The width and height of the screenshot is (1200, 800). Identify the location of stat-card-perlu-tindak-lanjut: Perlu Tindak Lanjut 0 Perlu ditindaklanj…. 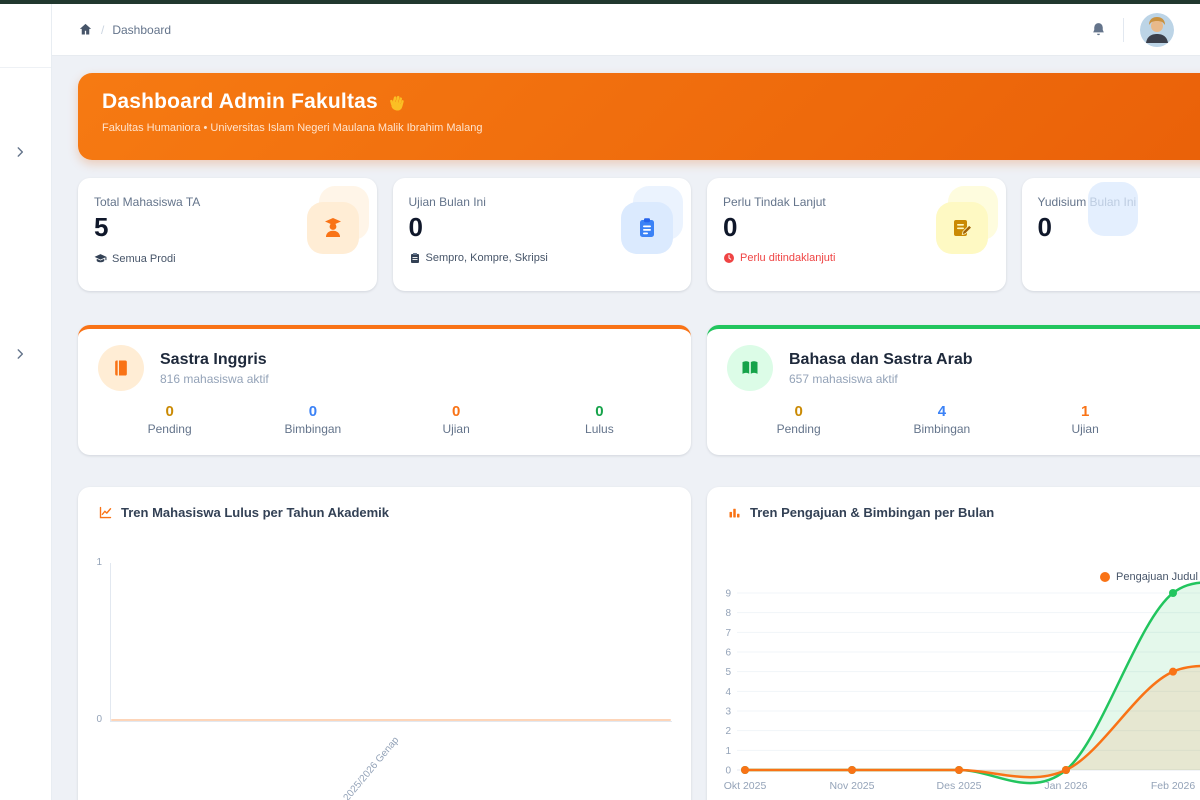
(856, 234).